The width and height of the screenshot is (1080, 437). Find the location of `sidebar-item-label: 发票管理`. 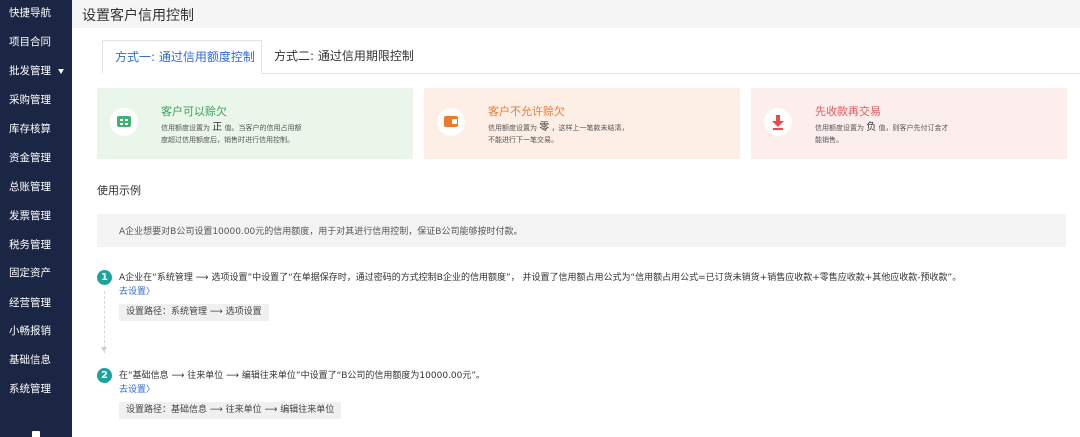

sidebar-item-label: 发票管理 is located at coordinates (30, 216).